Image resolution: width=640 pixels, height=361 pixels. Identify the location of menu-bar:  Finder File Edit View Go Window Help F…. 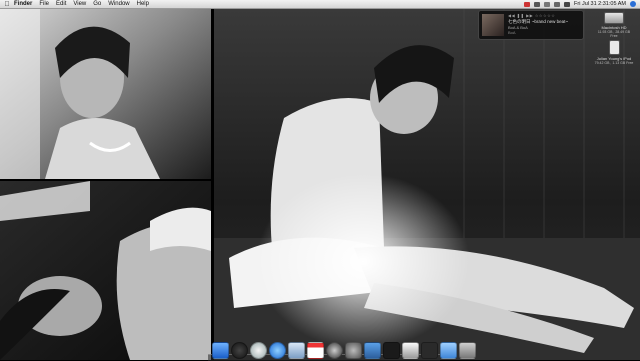
(320, 4).